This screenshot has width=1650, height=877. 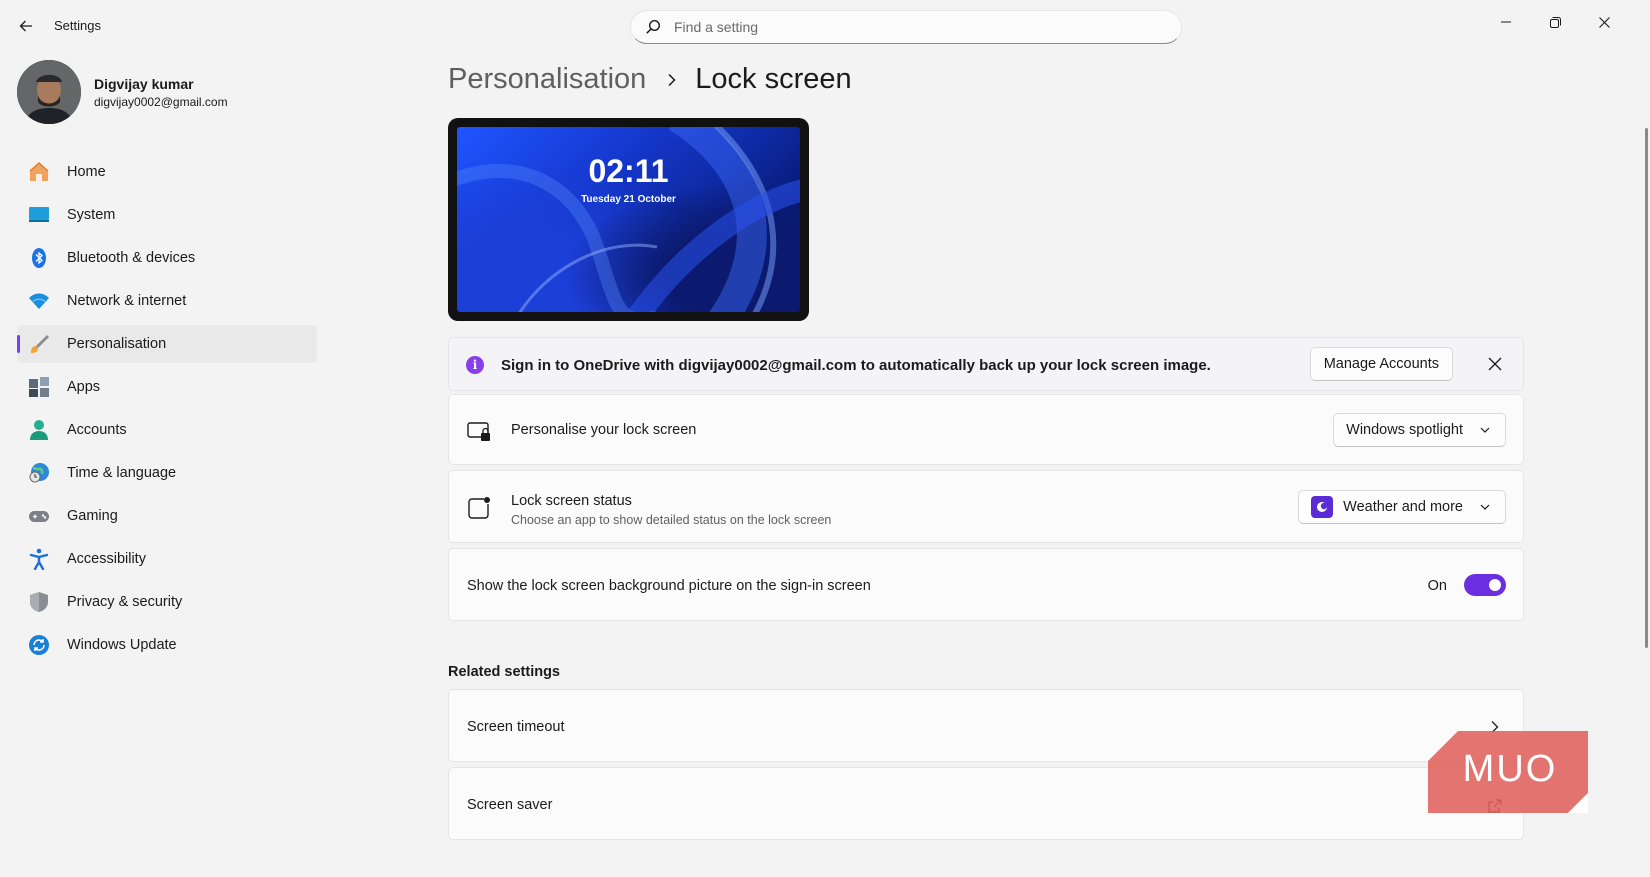 What do you see at coordinates (144, 84) in the screenshot?
I see `profile-name: Digvijay kumar` at bounding box center [144, 84].